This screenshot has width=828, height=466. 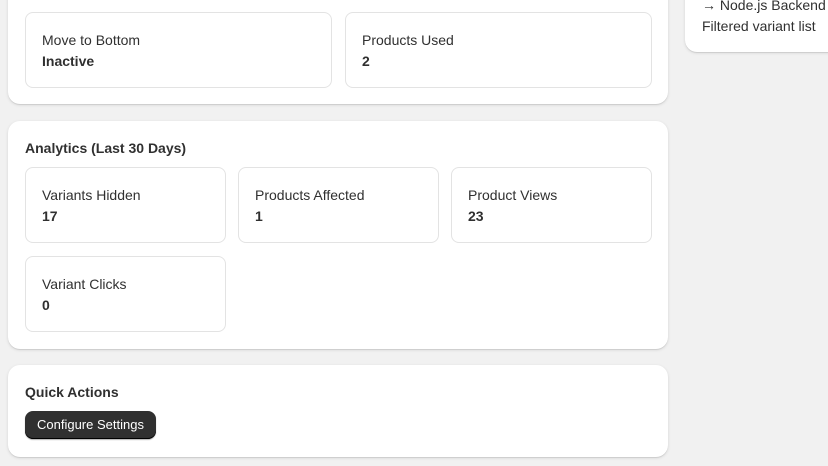 I want to click on stat-label: Product Views, so click(x=513, y=195).